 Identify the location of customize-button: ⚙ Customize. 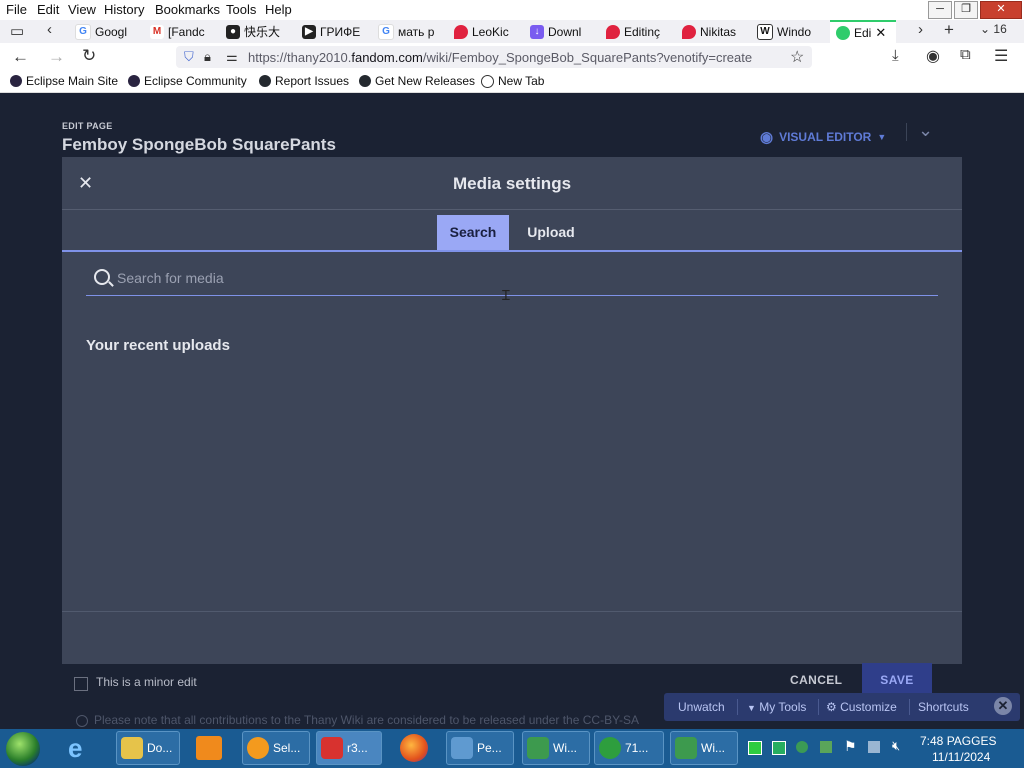
(861, 707).